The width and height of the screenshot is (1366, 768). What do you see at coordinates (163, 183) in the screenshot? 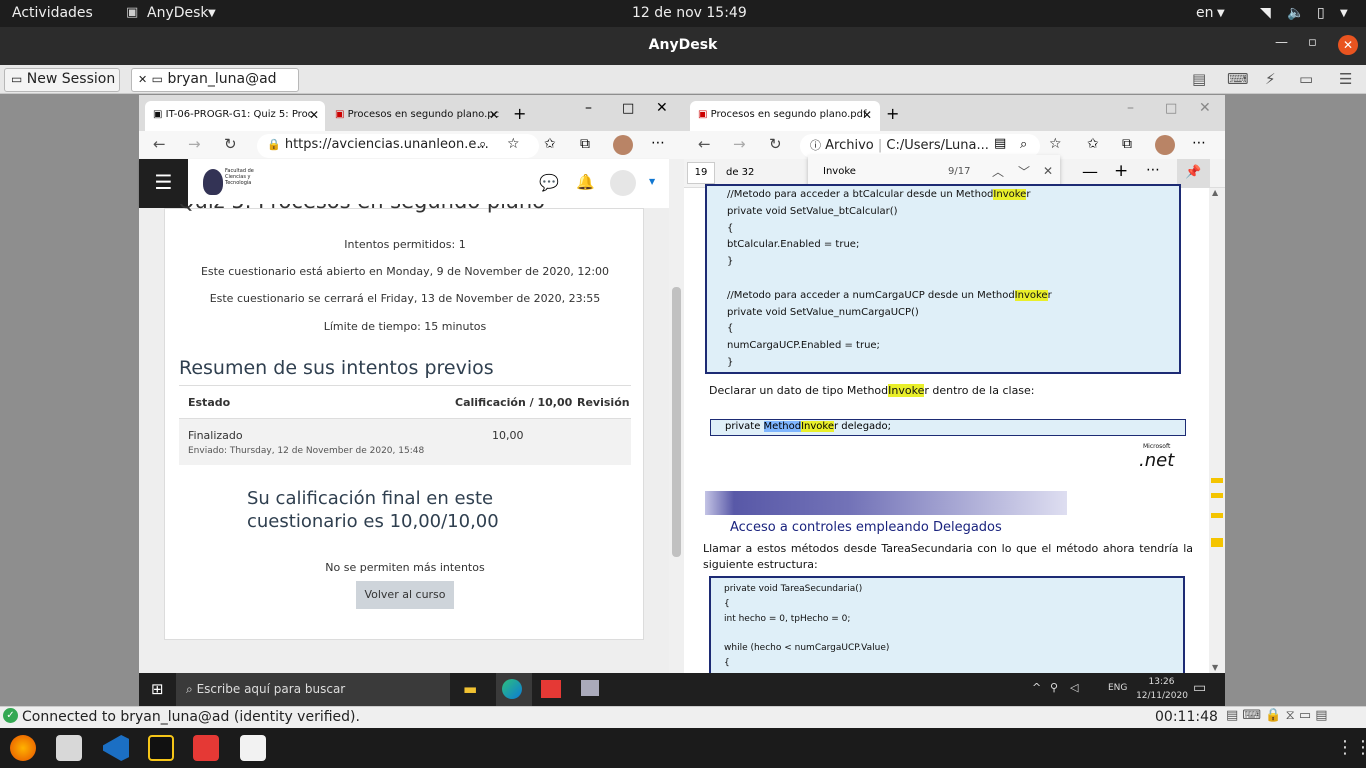
I see `hamburger-menu-icon: ☰` at bounding box center [163, 183].